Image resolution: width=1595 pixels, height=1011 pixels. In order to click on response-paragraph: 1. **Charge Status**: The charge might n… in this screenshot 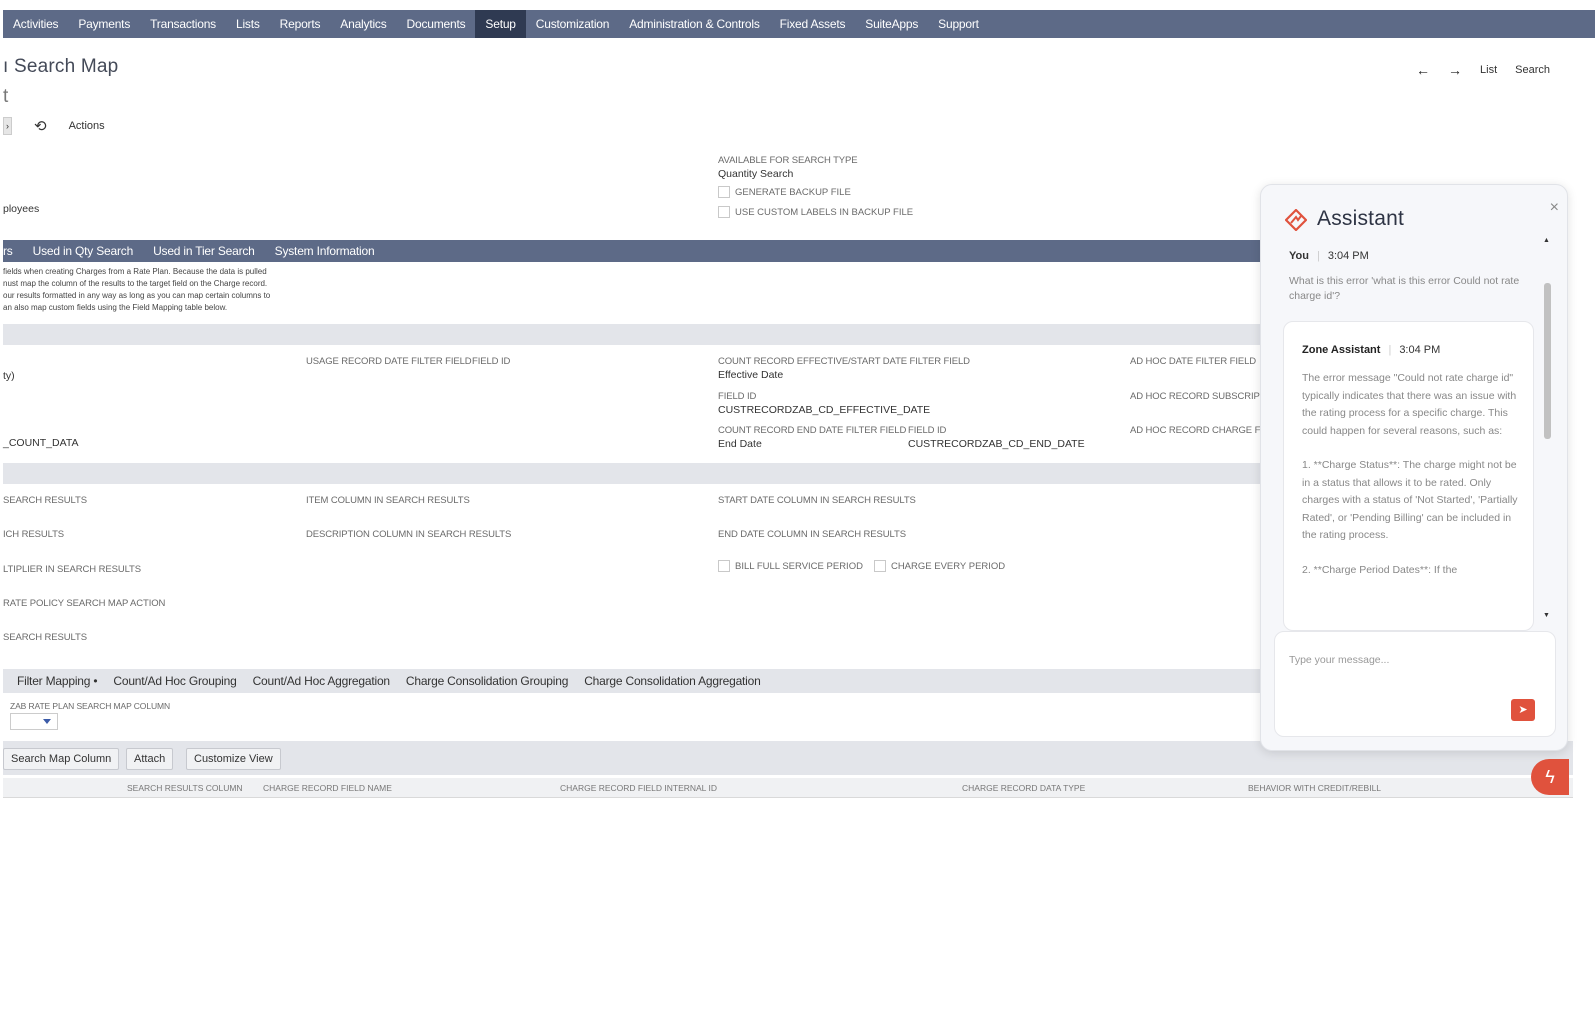, I will do `click(1410, 500)`.